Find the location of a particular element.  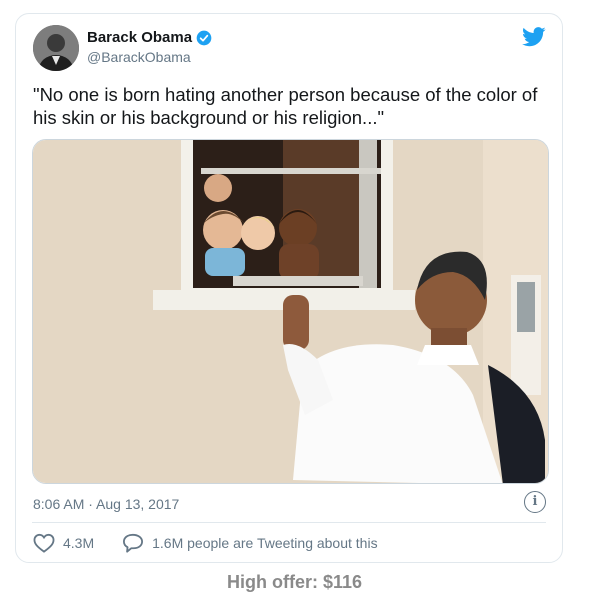

heart-icon is located at coordinates (44, 543).